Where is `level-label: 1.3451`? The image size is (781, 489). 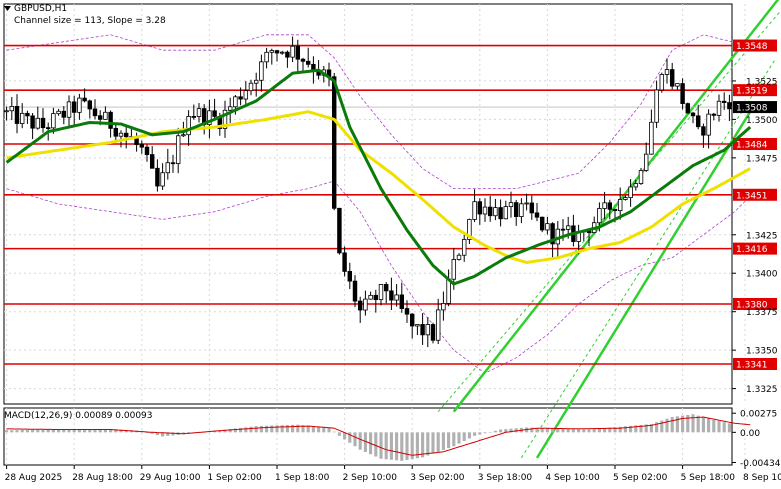
level-label: 1.3451 is located at coordinates (752, 196).